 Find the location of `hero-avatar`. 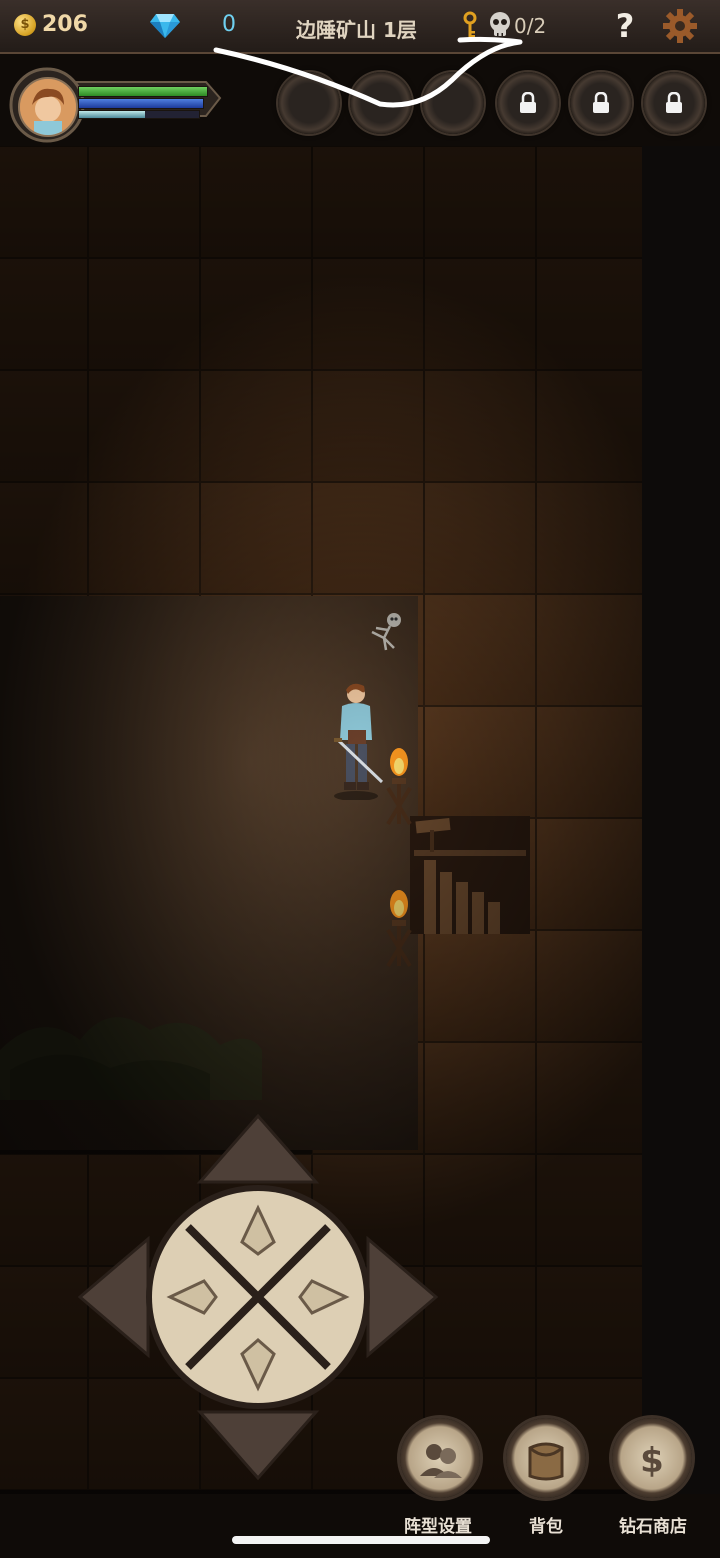

hero-avatar is located at coordinates (48, 107).